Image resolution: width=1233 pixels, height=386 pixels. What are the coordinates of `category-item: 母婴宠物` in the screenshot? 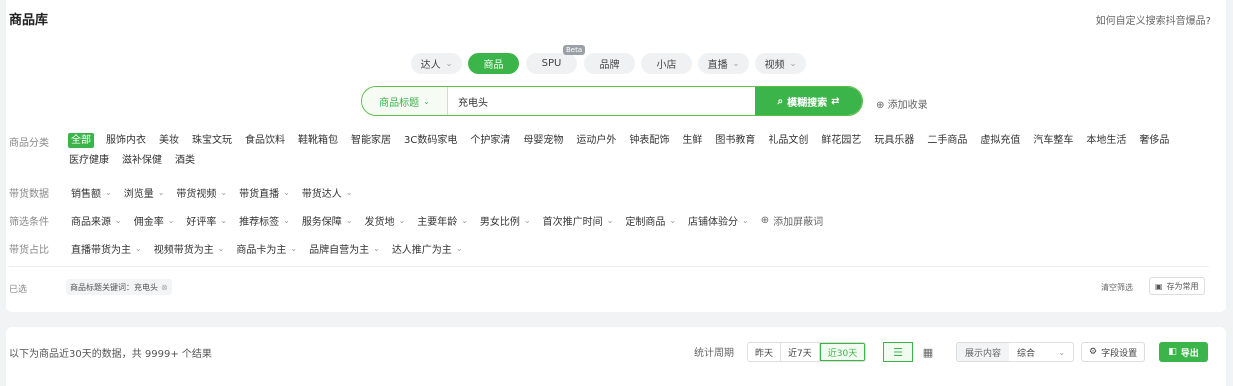 It's located at (543, 140).